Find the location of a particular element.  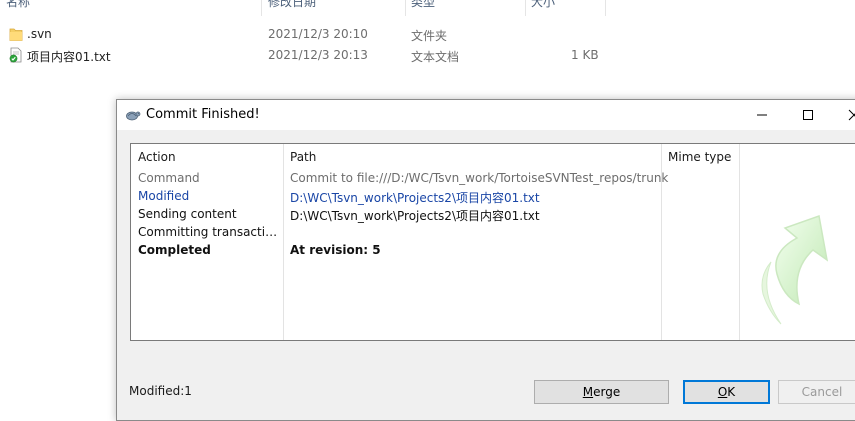

column-header-size: 大小 is located at coordinates (543, 6).